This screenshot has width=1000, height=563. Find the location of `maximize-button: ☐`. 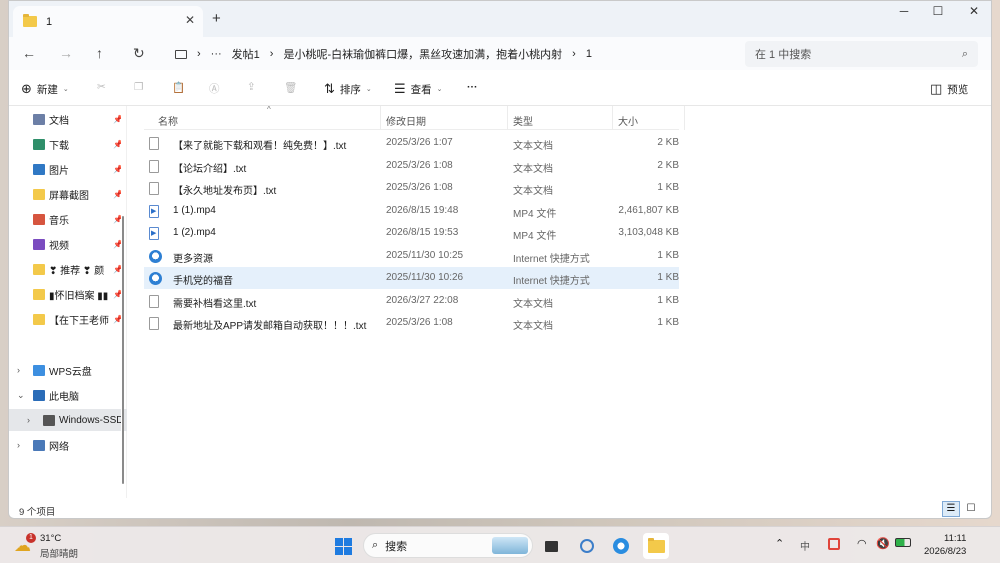

maximize-button: ☐ is located at coordinates (938, 11).